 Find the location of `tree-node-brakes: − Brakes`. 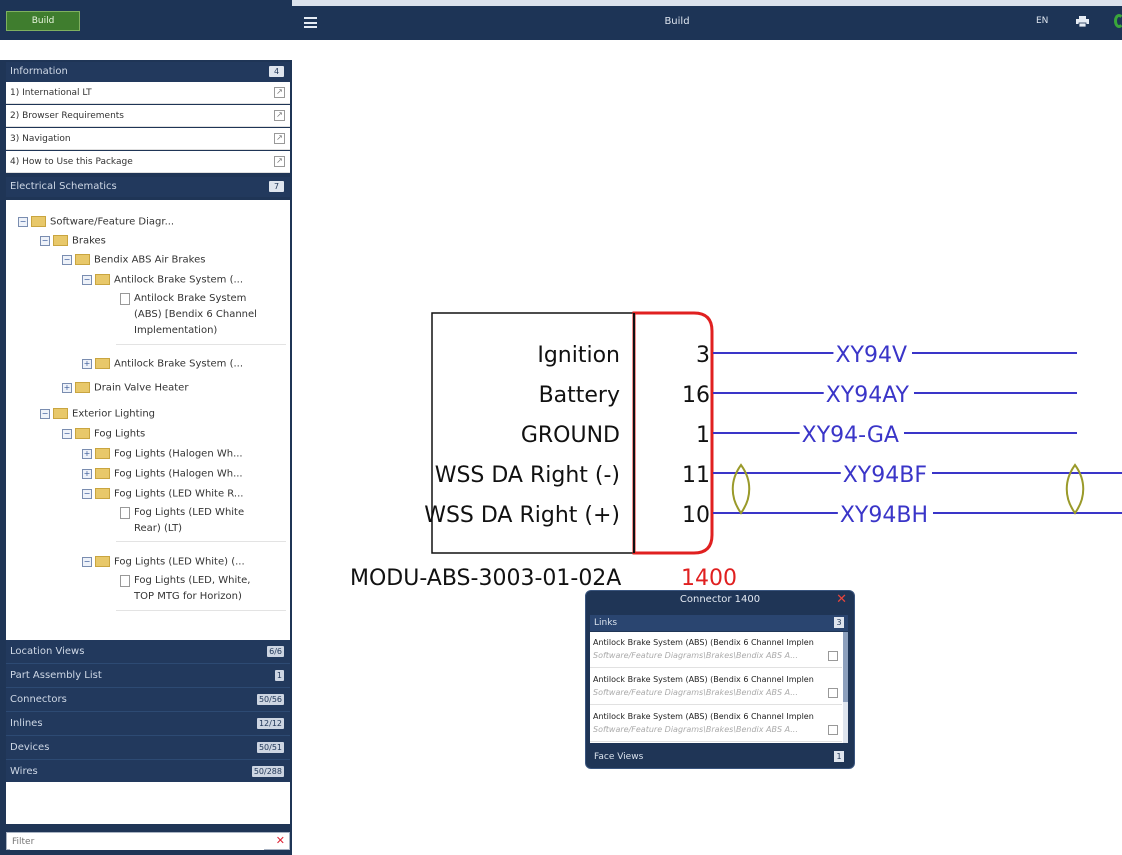

tree-node-brakes: − Brakes is located at coordinates (73, 241).